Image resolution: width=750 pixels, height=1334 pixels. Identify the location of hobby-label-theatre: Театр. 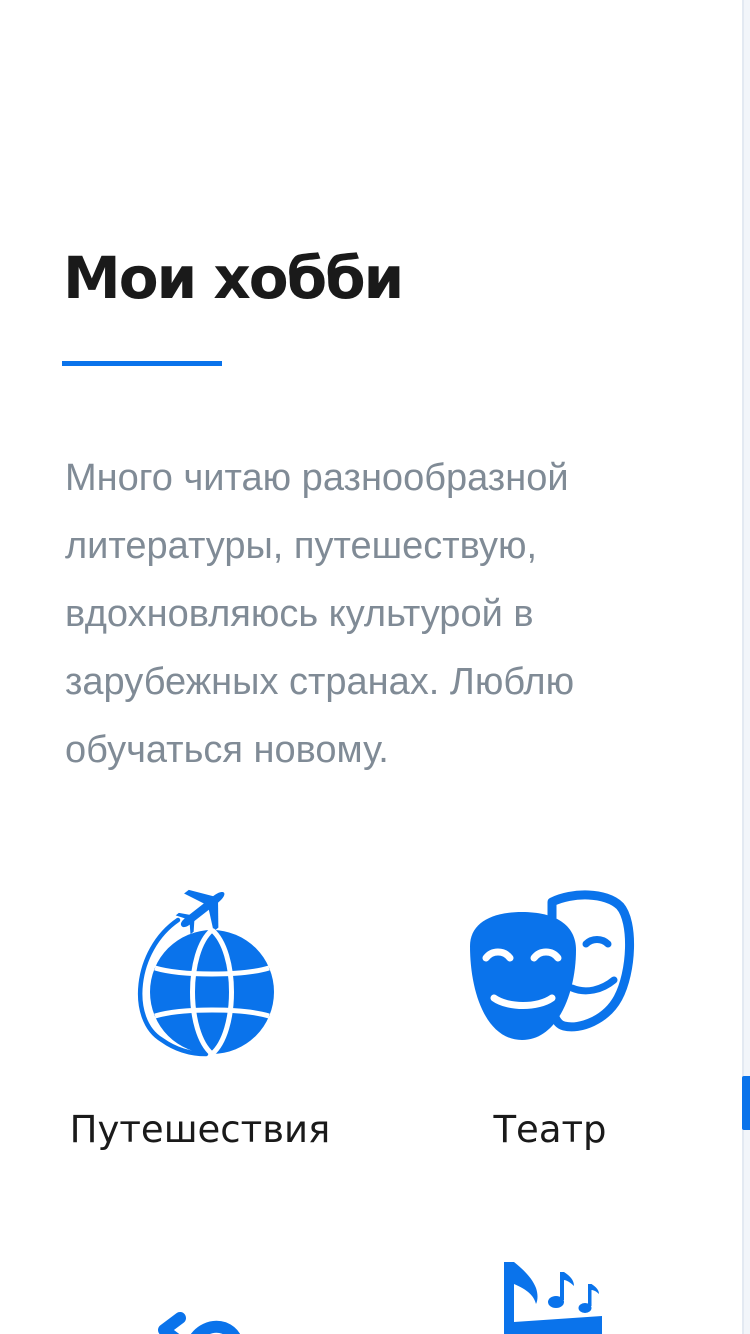
(550, 1129).